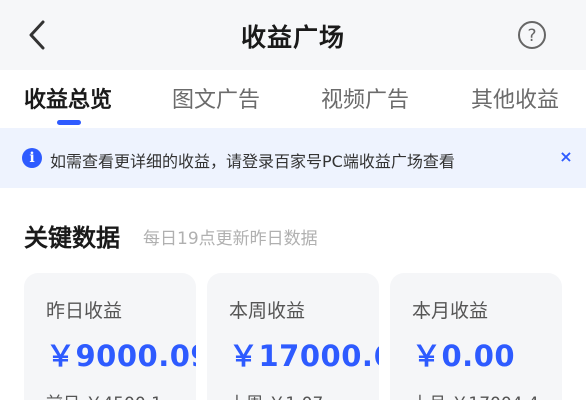 The width and height of the screenshot is (586, 400). I want to click on page-title: 收益广场, so click(292, 37).